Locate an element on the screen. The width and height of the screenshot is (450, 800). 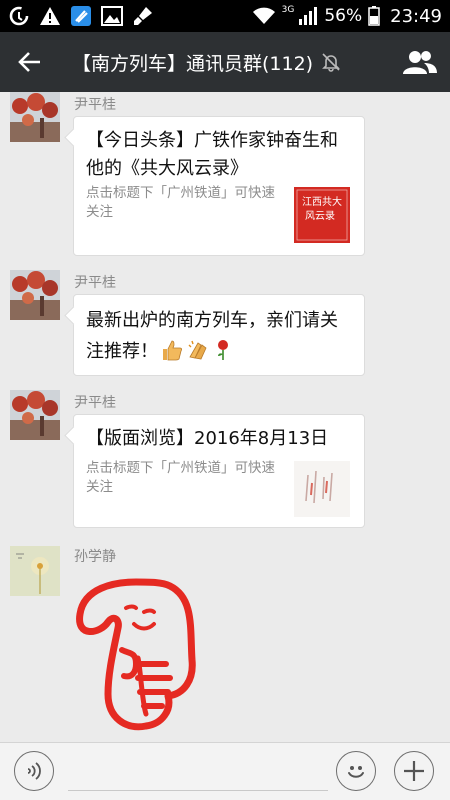
battery-percent: 56% is located at coordinates (343, 16).